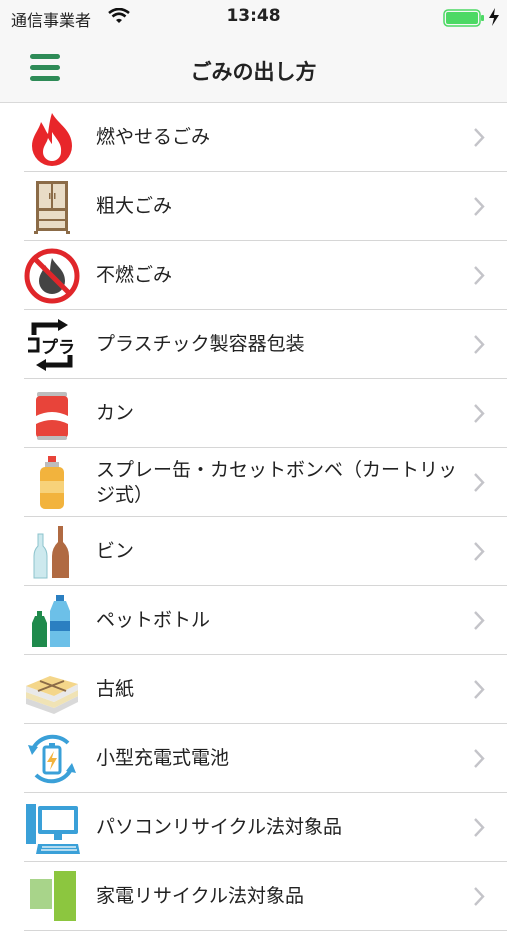  What do you see at coordinates (265, 206) in the screenshot?
I see `list-item-oversized: 粗大ごみ` at bounding box center [265, 206].